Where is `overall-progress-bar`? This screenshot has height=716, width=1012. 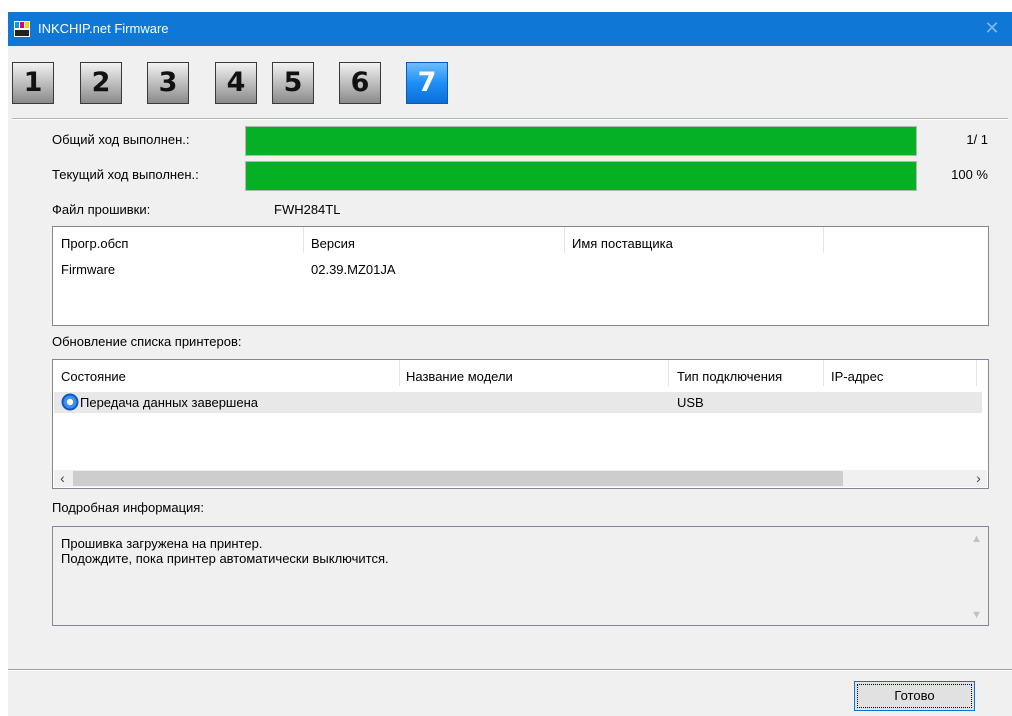 overall-progress-bar is located at coordinates (581, 141).